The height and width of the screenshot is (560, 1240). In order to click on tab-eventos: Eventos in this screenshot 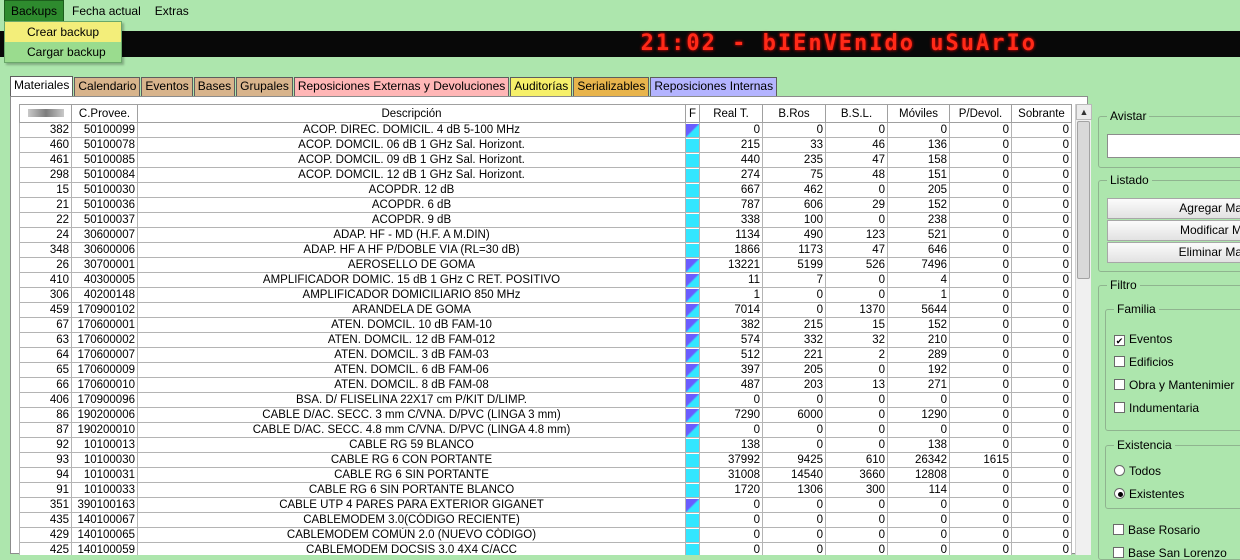, I will do `click(167, 86)`.